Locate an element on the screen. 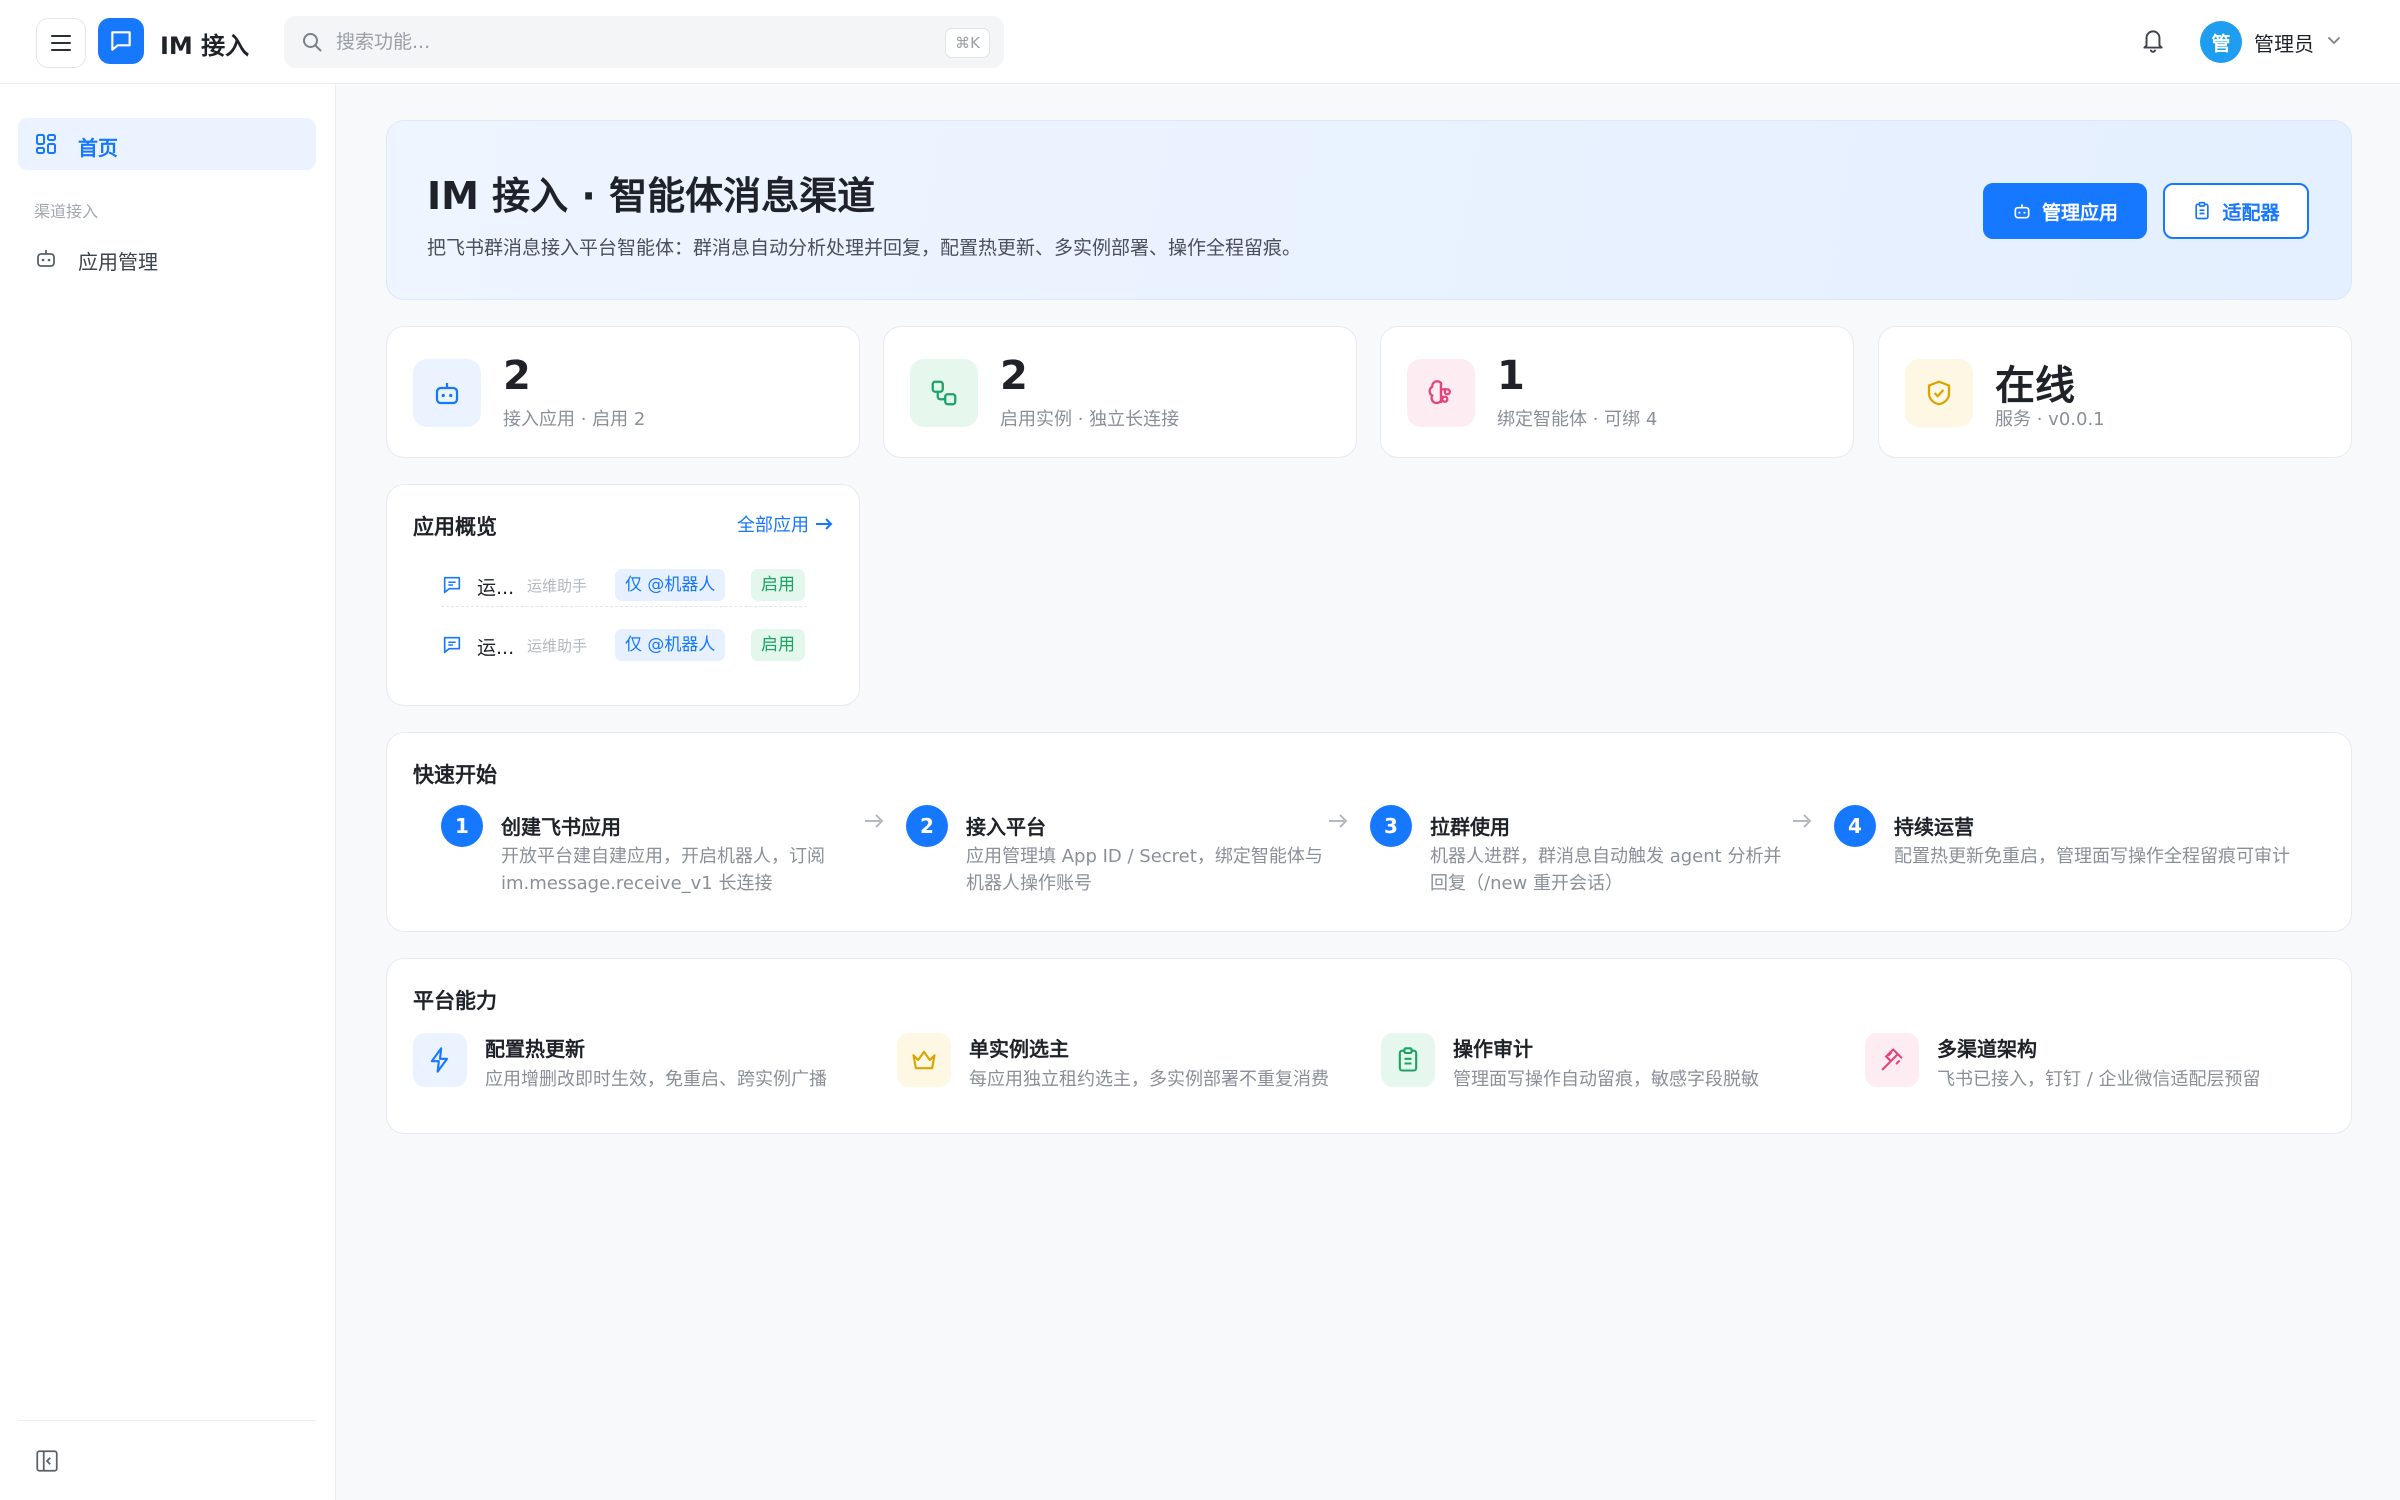 The width and height of the screenshot is (2400, 1500). sidebar-divider is located at coordinates (167, 1420).